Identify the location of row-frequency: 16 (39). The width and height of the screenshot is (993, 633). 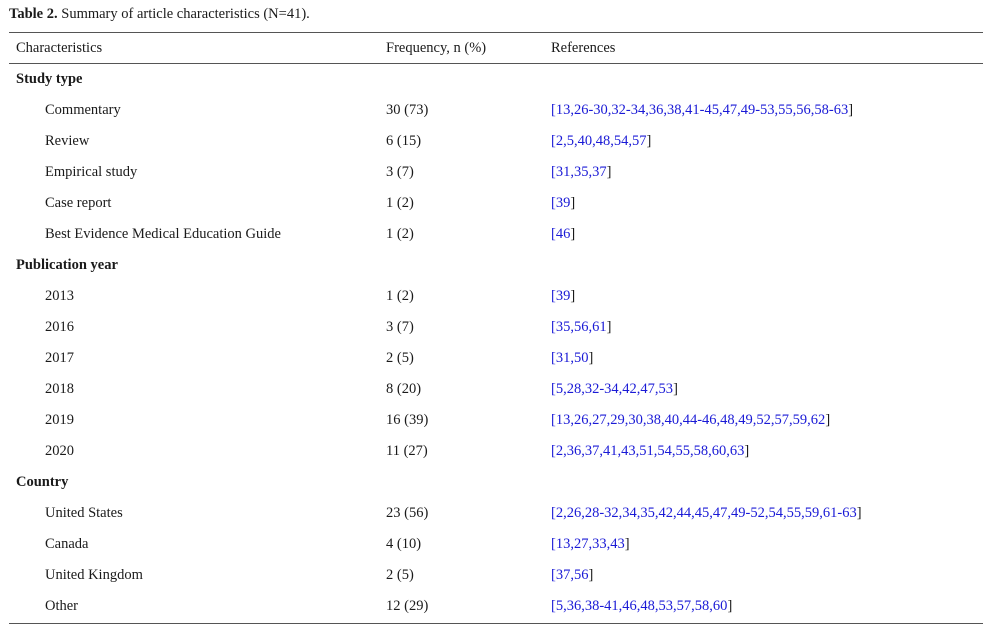
(407, 420).